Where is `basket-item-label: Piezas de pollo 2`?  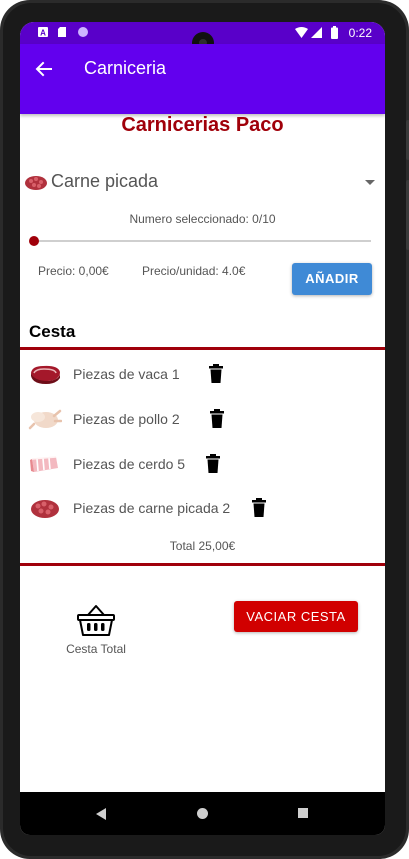 basket-item-label: Piezas de pollo 2 is located at coordinates (126, 419).